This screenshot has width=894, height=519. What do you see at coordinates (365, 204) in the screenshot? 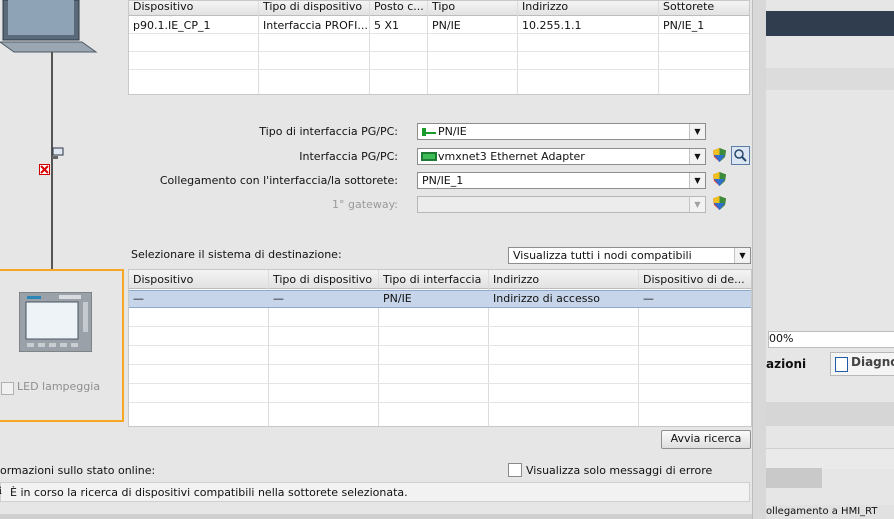
I see `gateway-label: 1° gateway:` at bounding box center [365, 204].